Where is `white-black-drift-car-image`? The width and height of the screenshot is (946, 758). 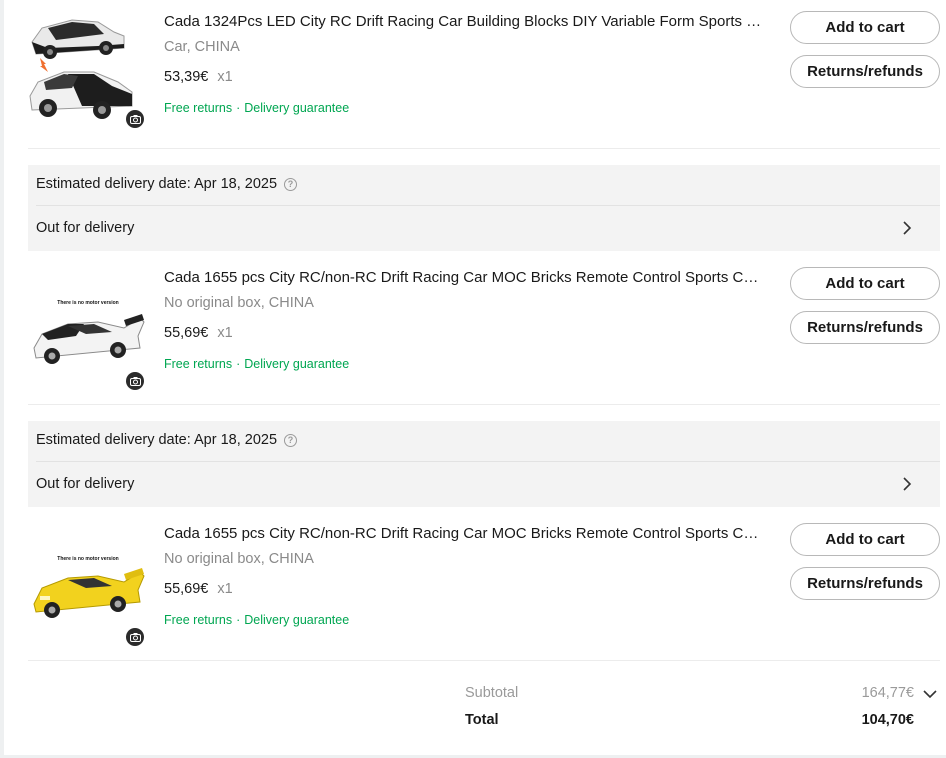 white-black-drift-car-image is located at coordinates (81, 69).